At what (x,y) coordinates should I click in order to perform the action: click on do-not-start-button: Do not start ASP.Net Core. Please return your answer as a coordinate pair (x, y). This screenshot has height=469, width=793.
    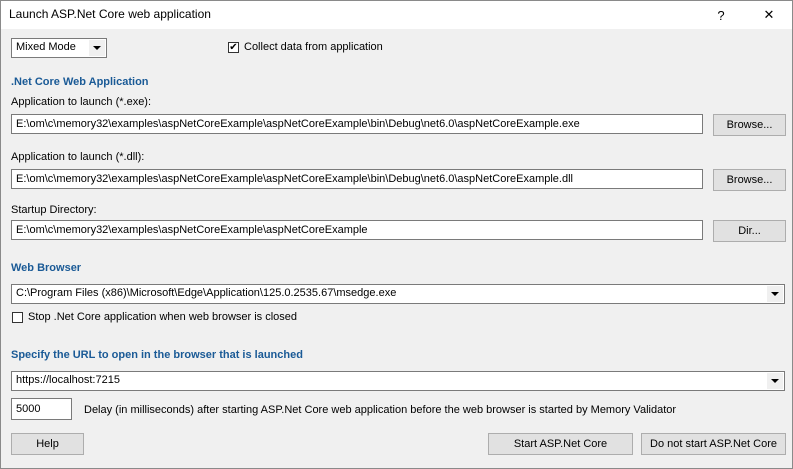
    Looking at the image, I should click on (713, 444).